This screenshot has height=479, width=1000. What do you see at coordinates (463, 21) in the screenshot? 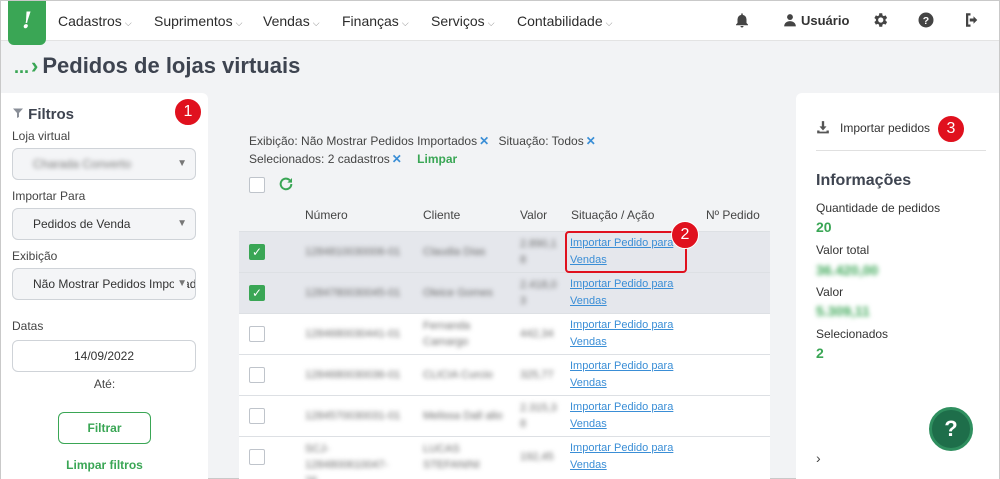
I see `menu-servicos: Serviços ⌵` at bounding box center [463, 21].